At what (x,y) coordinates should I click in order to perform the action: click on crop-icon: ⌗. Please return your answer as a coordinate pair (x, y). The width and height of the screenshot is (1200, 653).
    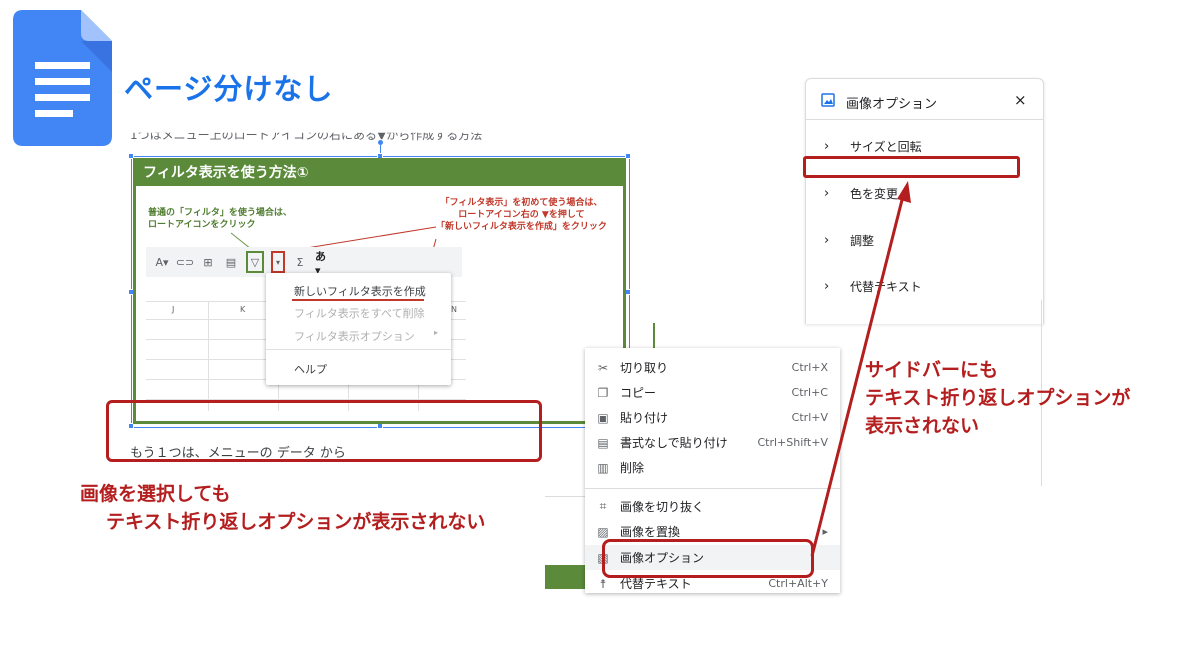
    Looking at the image, I should click on (603, 506).